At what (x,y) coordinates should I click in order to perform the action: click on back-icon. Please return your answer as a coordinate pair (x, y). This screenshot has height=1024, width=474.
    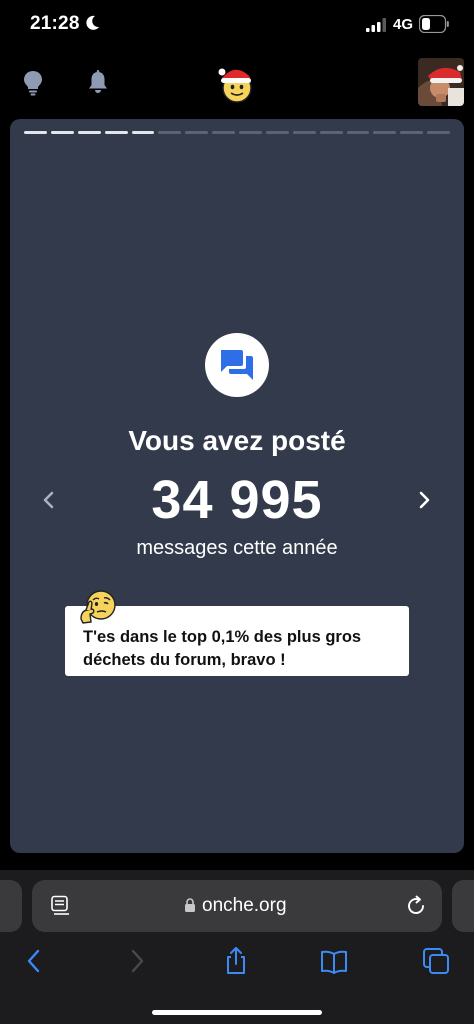
    Looking at the image, I should click on (35, 961).